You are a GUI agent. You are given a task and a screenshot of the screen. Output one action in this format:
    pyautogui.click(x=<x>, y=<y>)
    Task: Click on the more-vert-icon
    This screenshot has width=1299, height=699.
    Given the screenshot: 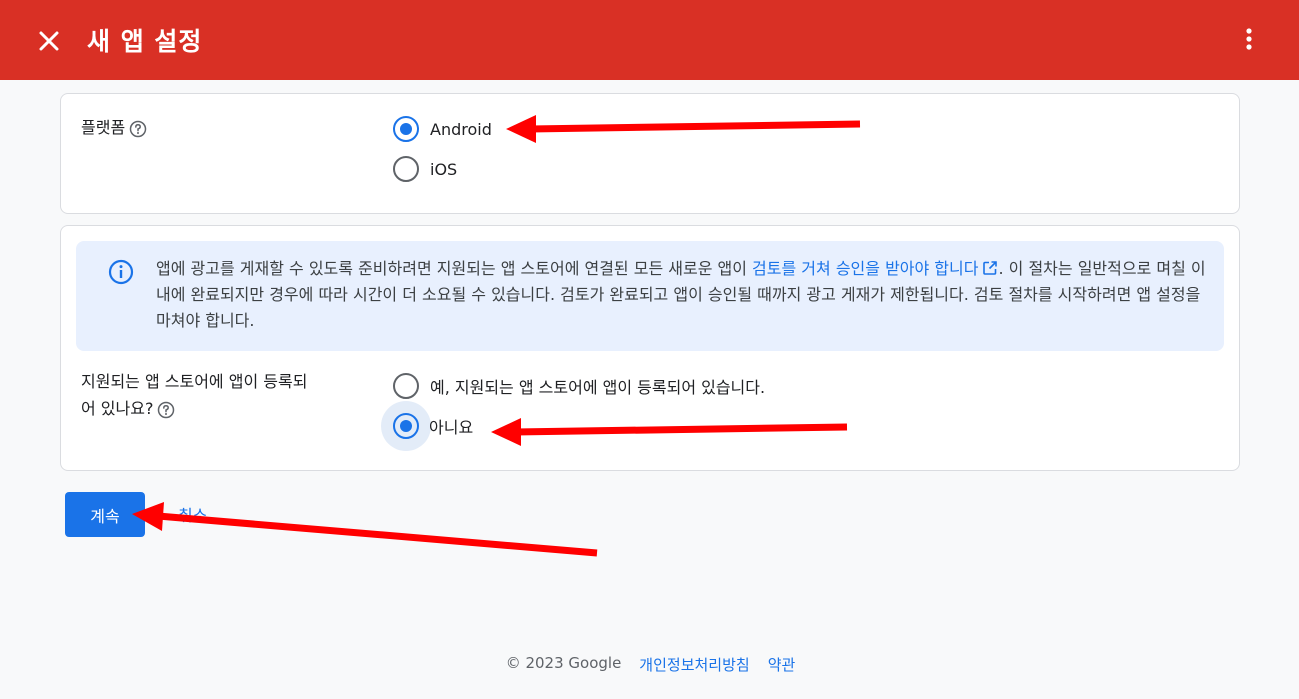 What is the action you would take?
    pyautogui.click(x=1249, y=39)
    